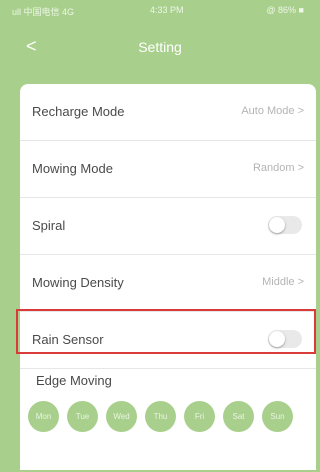 The width and height of the screenshot is (320, 472). I want to click on rain-sensor-highlight, so click(166, 331).